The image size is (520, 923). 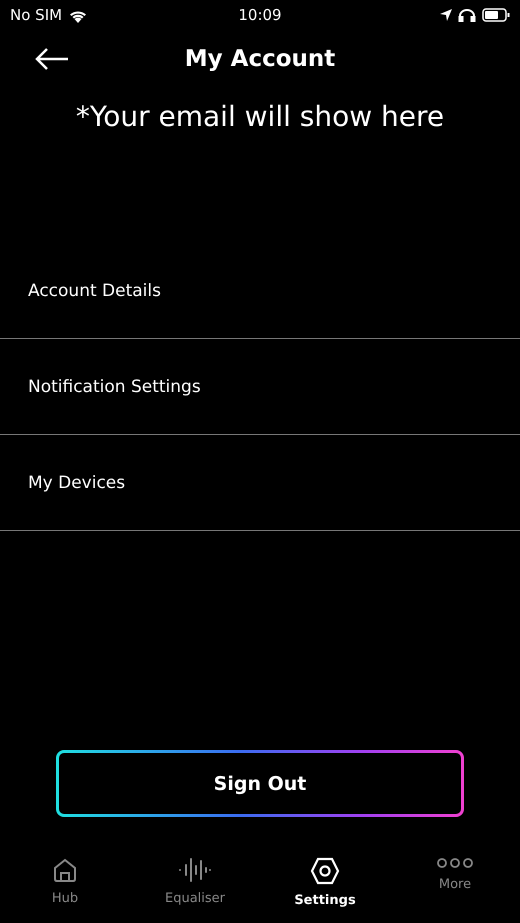 What do you see at coordinates (260, 783) in the screenshot?
I see `sign-out-button: Sign Out` at bounding box center [260, 783].